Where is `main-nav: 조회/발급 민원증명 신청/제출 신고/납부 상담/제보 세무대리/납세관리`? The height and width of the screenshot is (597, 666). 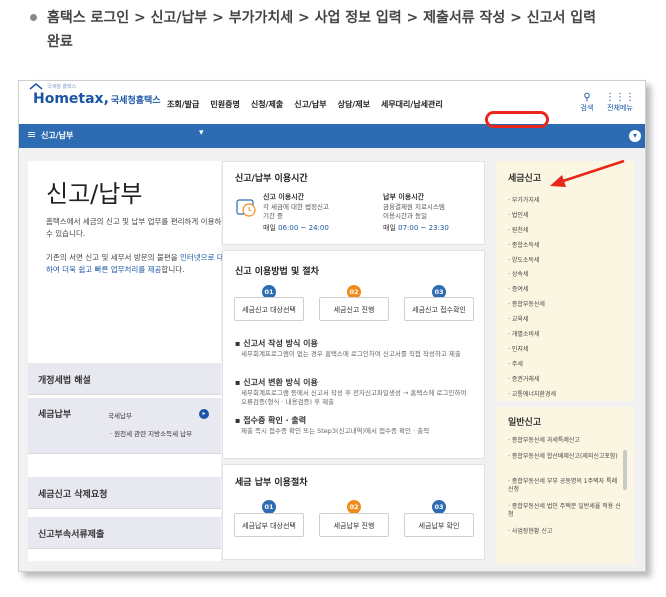 main-nav: 조회/발급 민원증명 신청/제출 신고/납부 상담/제보 세무대리/납세관리 is located at coordinates (310, 104).